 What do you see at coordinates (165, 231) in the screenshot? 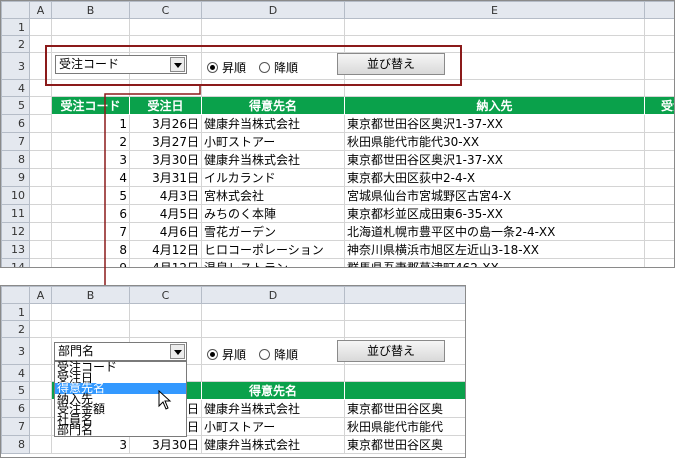
I see `cell: 4月6日` at bounding box center [165, 231].